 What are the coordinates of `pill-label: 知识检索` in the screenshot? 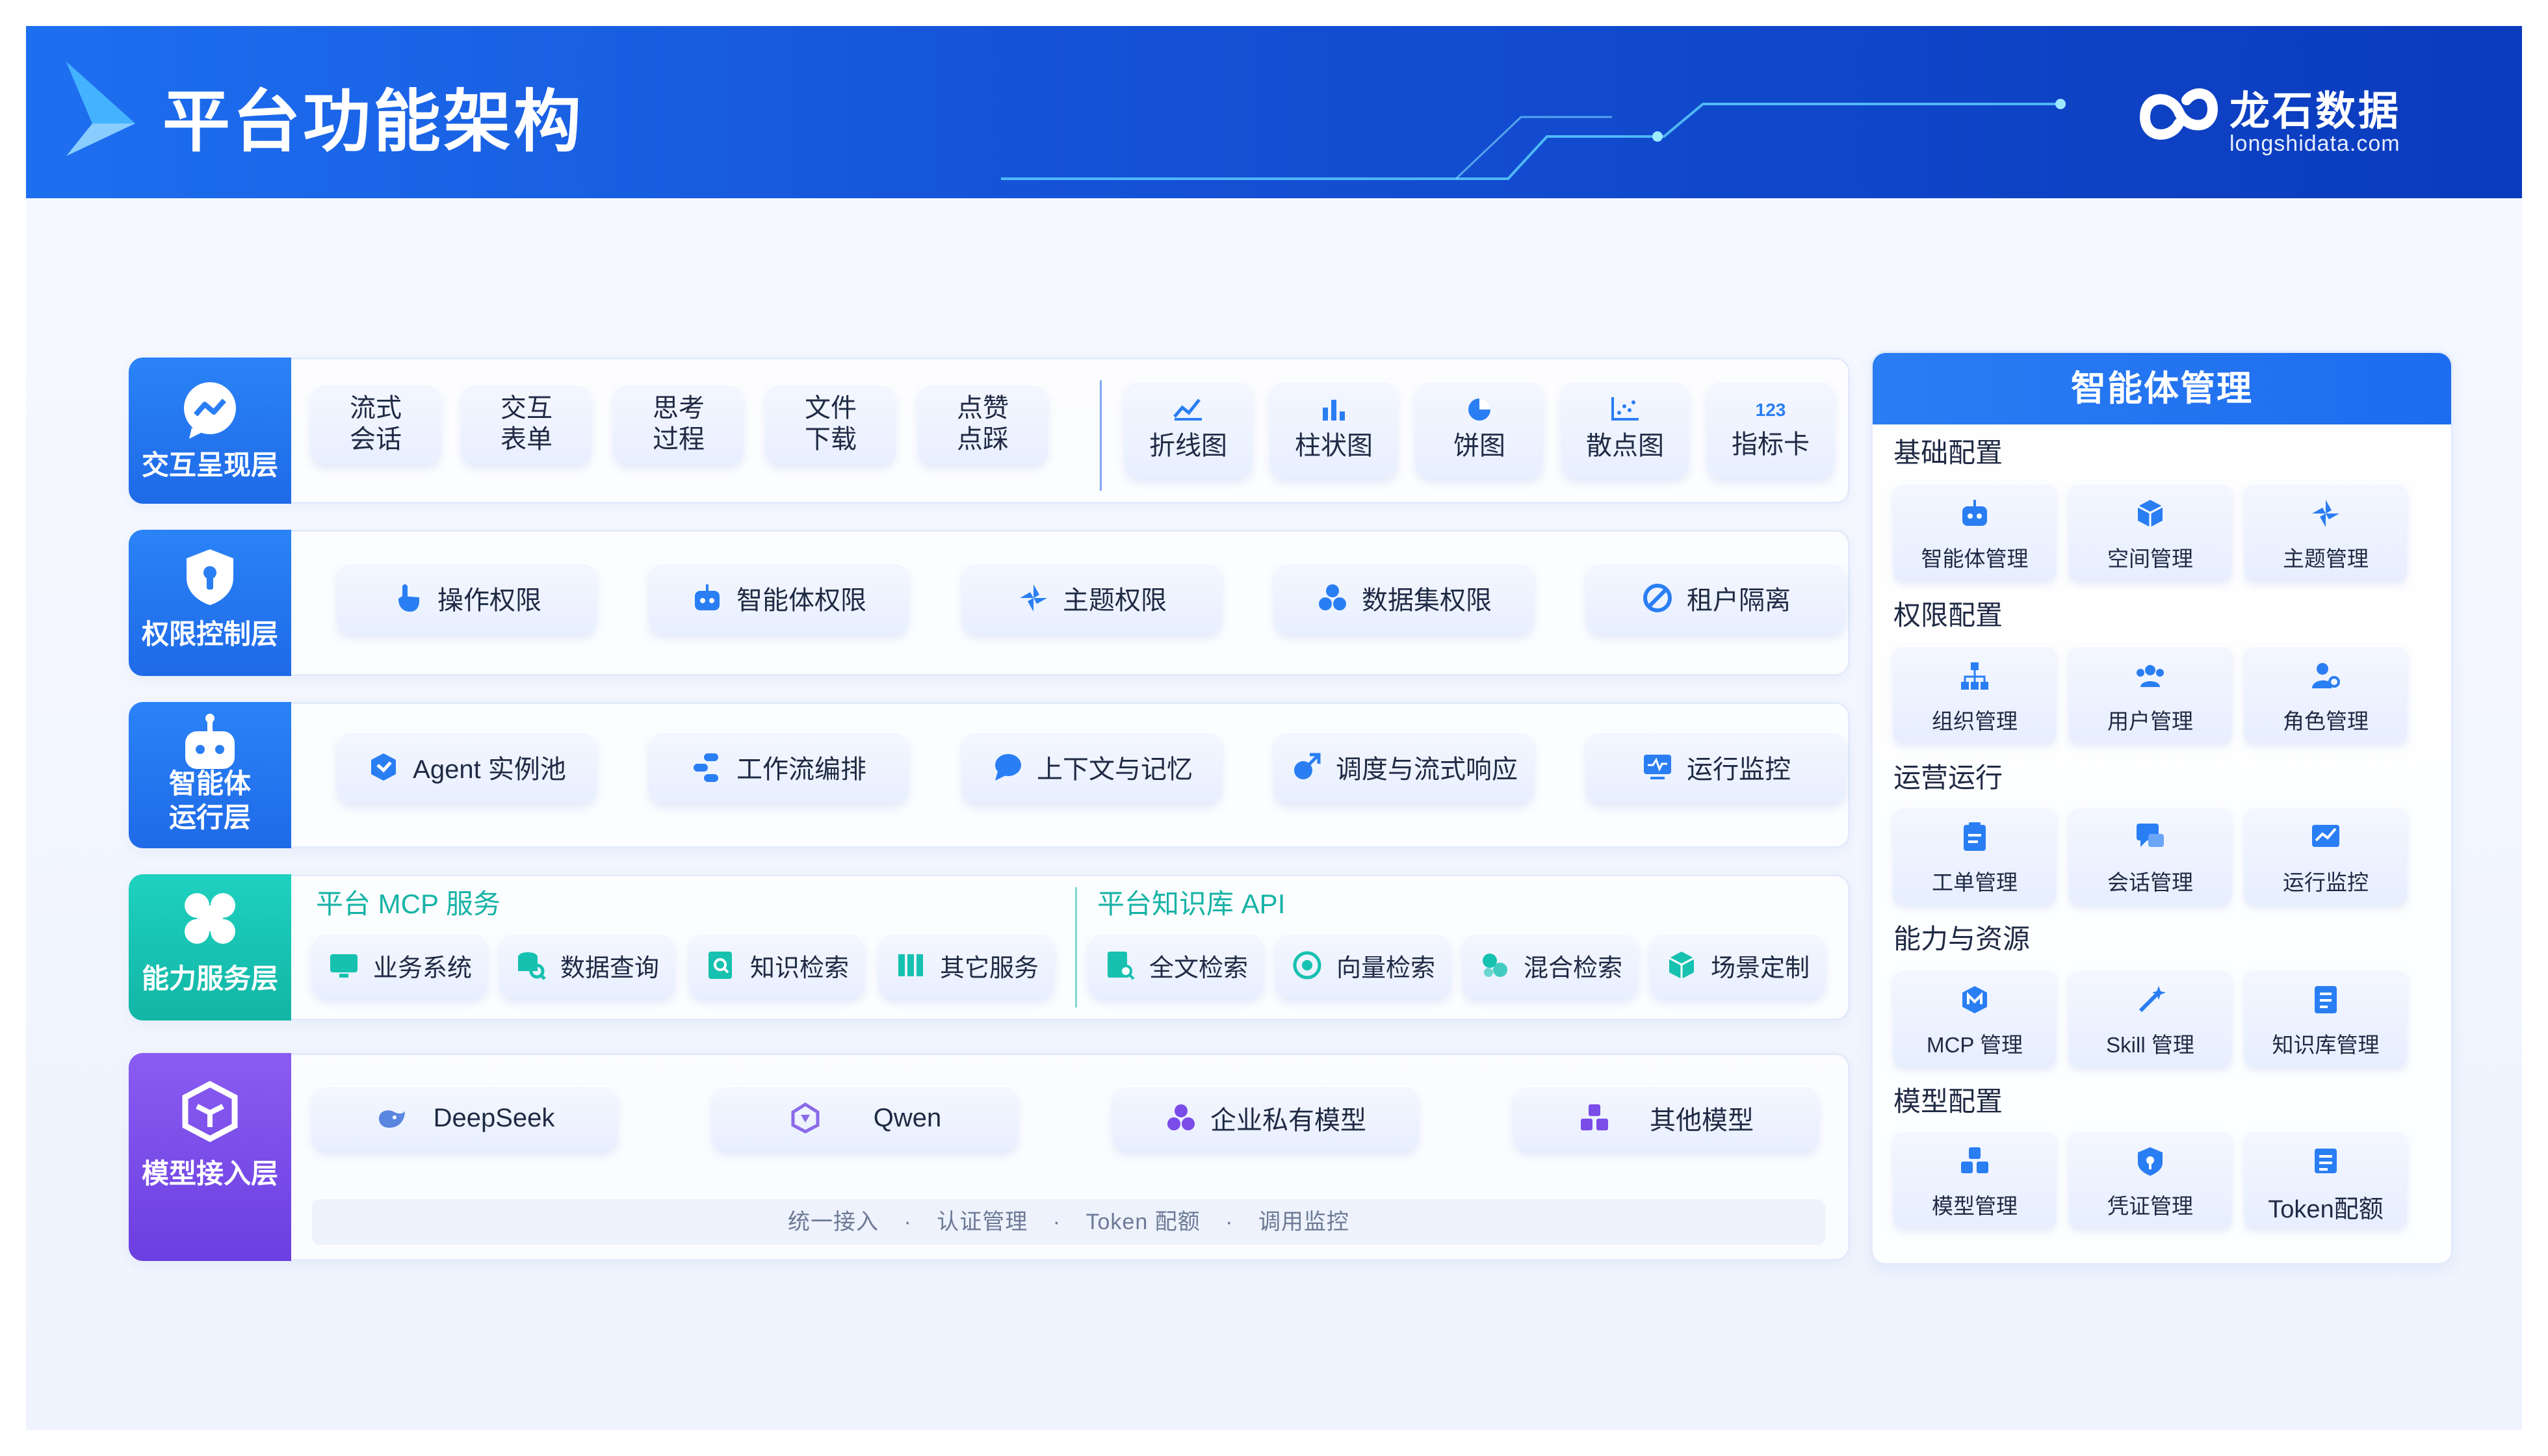 It's located at (799, 968).